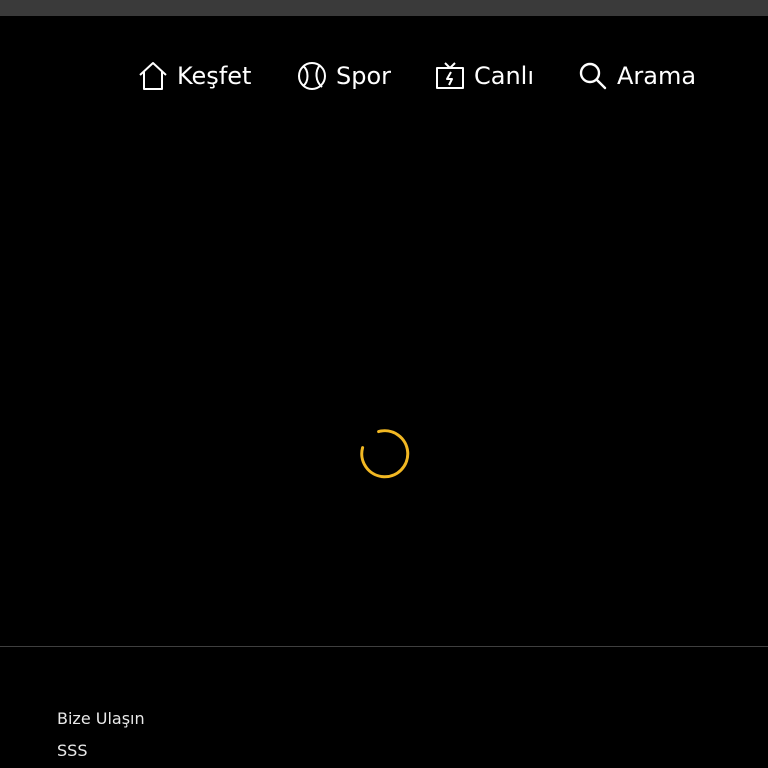 Image resolution: width=768 pixels, height=768 pixels. Describe the element at coordinates (450, 75) in the screenshot. I see `live-tv-icon` at that location.